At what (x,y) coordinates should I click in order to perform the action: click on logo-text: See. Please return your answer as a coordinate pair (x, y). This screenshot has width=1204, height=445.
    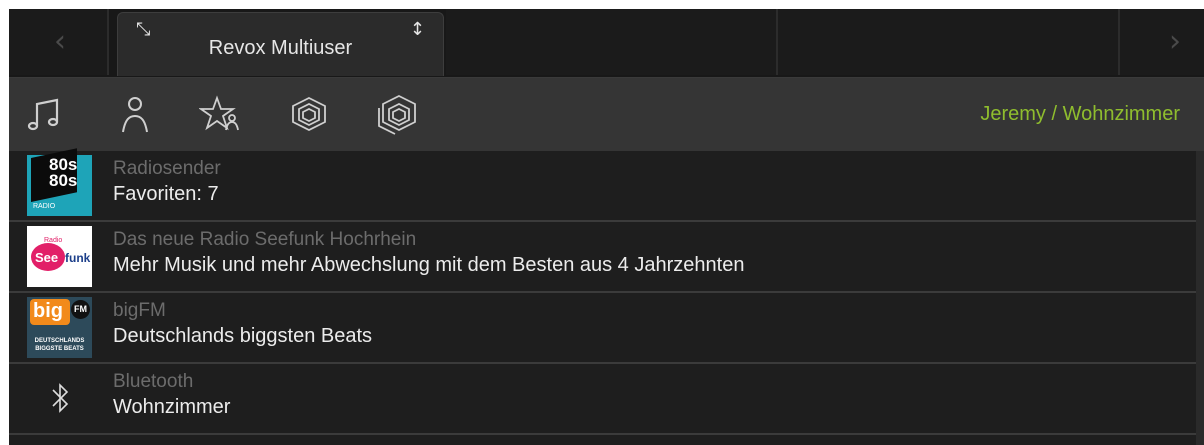
    Looking at the image, I should click on (47, 257).